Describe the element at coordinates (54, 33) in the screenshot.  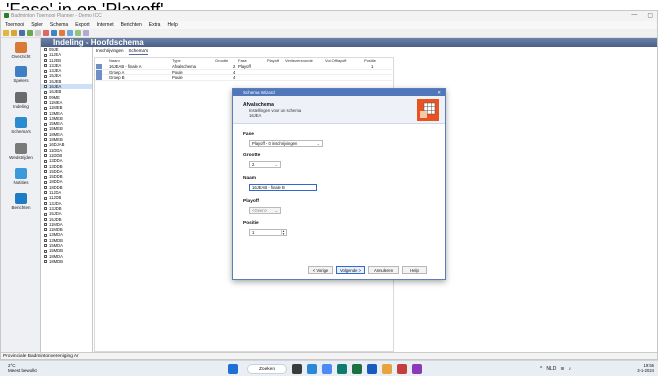
I see `refresh-icon` at that location.